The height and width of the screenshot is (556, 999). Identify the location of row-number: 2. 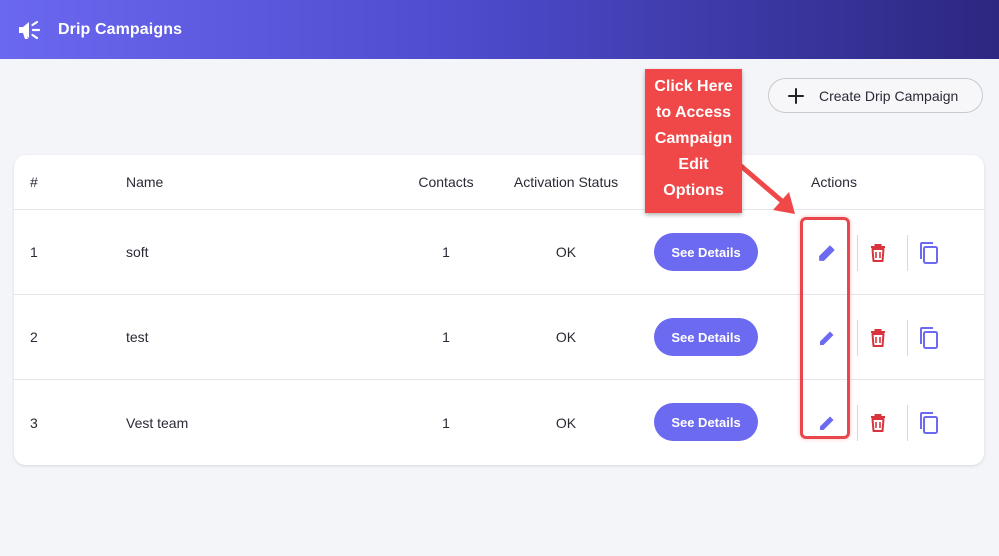
(34, 337).